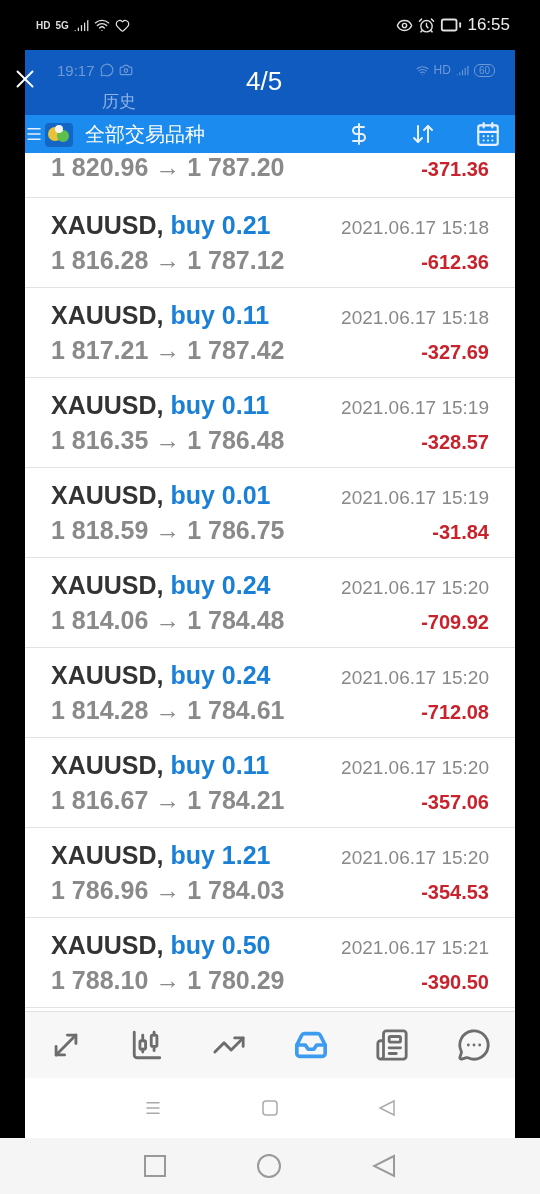 Image resolution: width=540 pixels, height=1194 pixels. What do you see at coordinates (168, 800) in the screenshot?
I see `price-range: 1 816.67 → 1 784.21` at bounding box center [168, 800].